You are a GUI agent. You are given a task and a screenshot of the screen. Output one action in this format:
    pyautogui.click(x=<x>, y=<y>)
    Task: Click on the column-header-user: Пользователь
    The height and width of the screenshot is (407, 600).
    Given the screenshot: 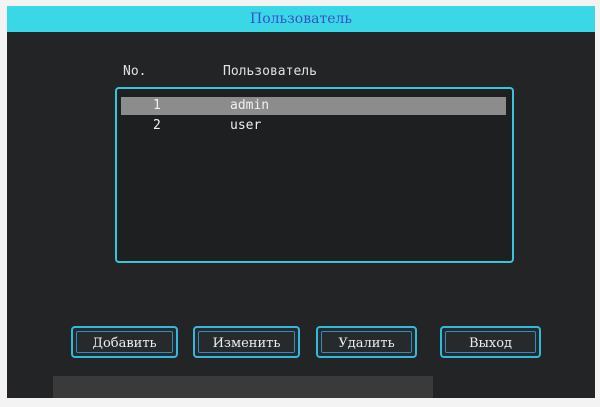 What is the action you would take?
    pyautogui.click(x=270, y=71)
    